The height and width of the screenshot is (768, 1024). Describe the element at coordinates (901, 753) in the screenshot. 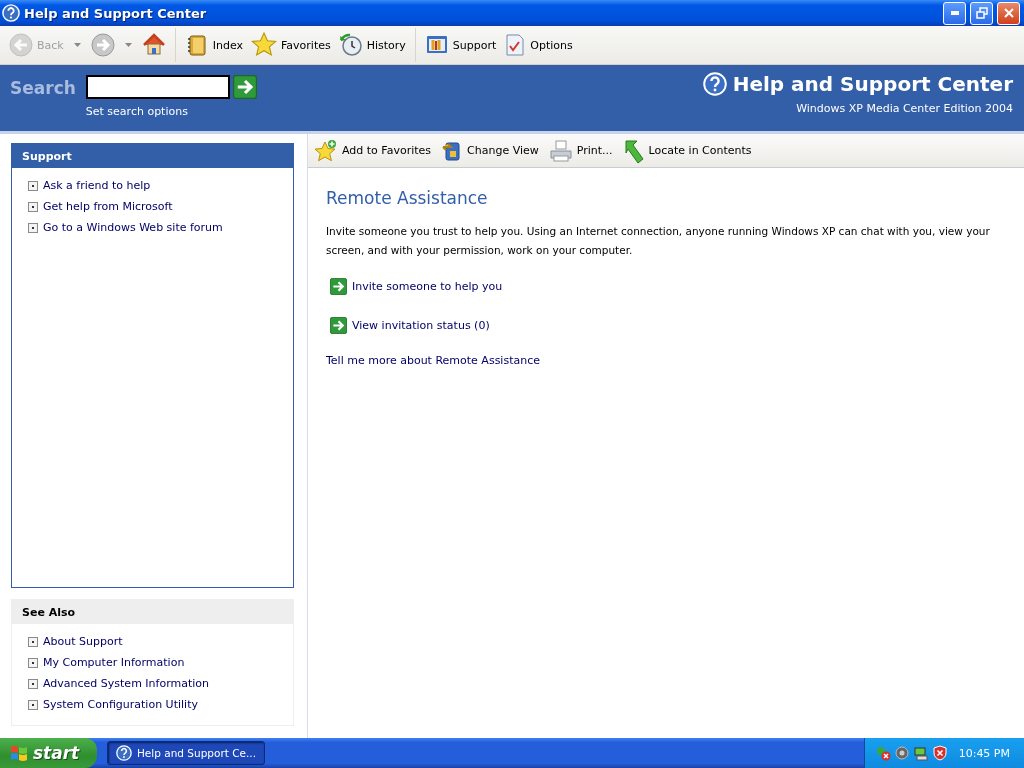

I see `speaker-icon` at that location.